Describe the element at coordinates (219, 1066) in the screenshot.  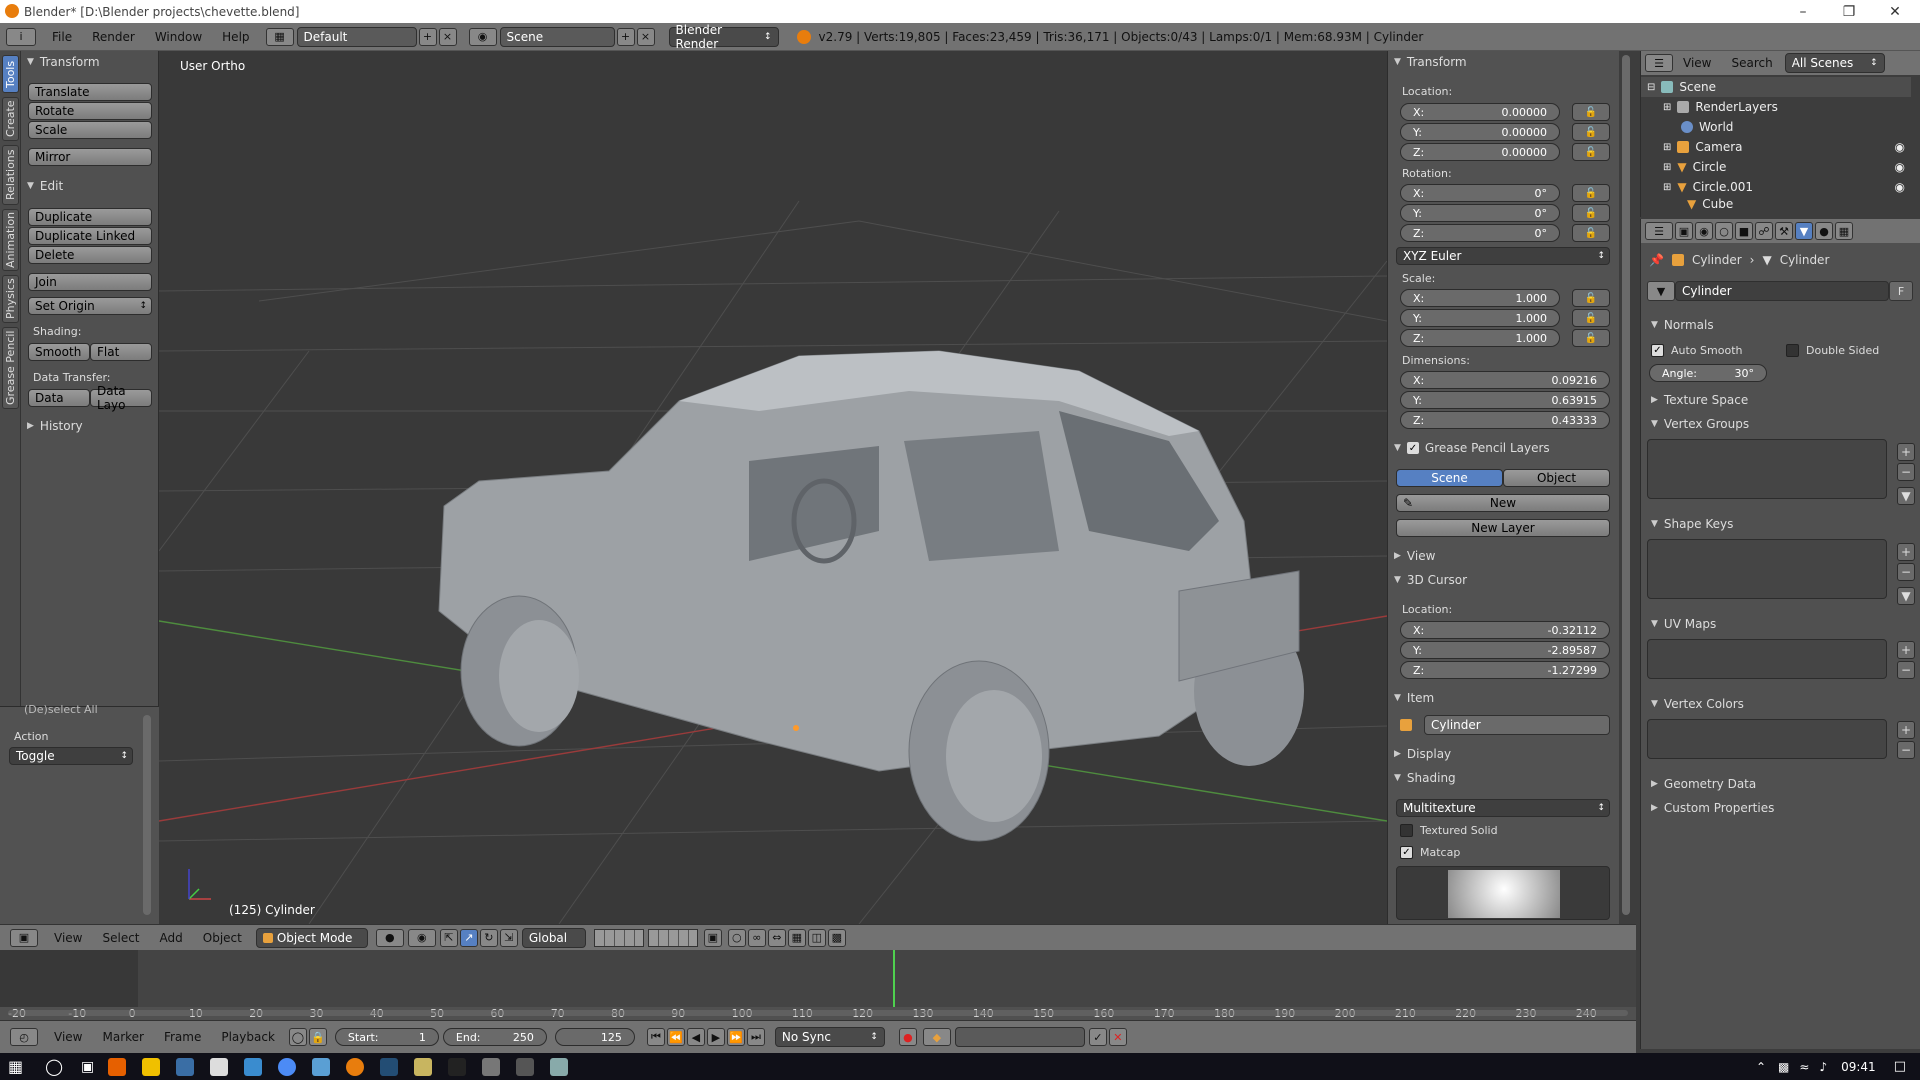
I see `mail-icon` at that location.